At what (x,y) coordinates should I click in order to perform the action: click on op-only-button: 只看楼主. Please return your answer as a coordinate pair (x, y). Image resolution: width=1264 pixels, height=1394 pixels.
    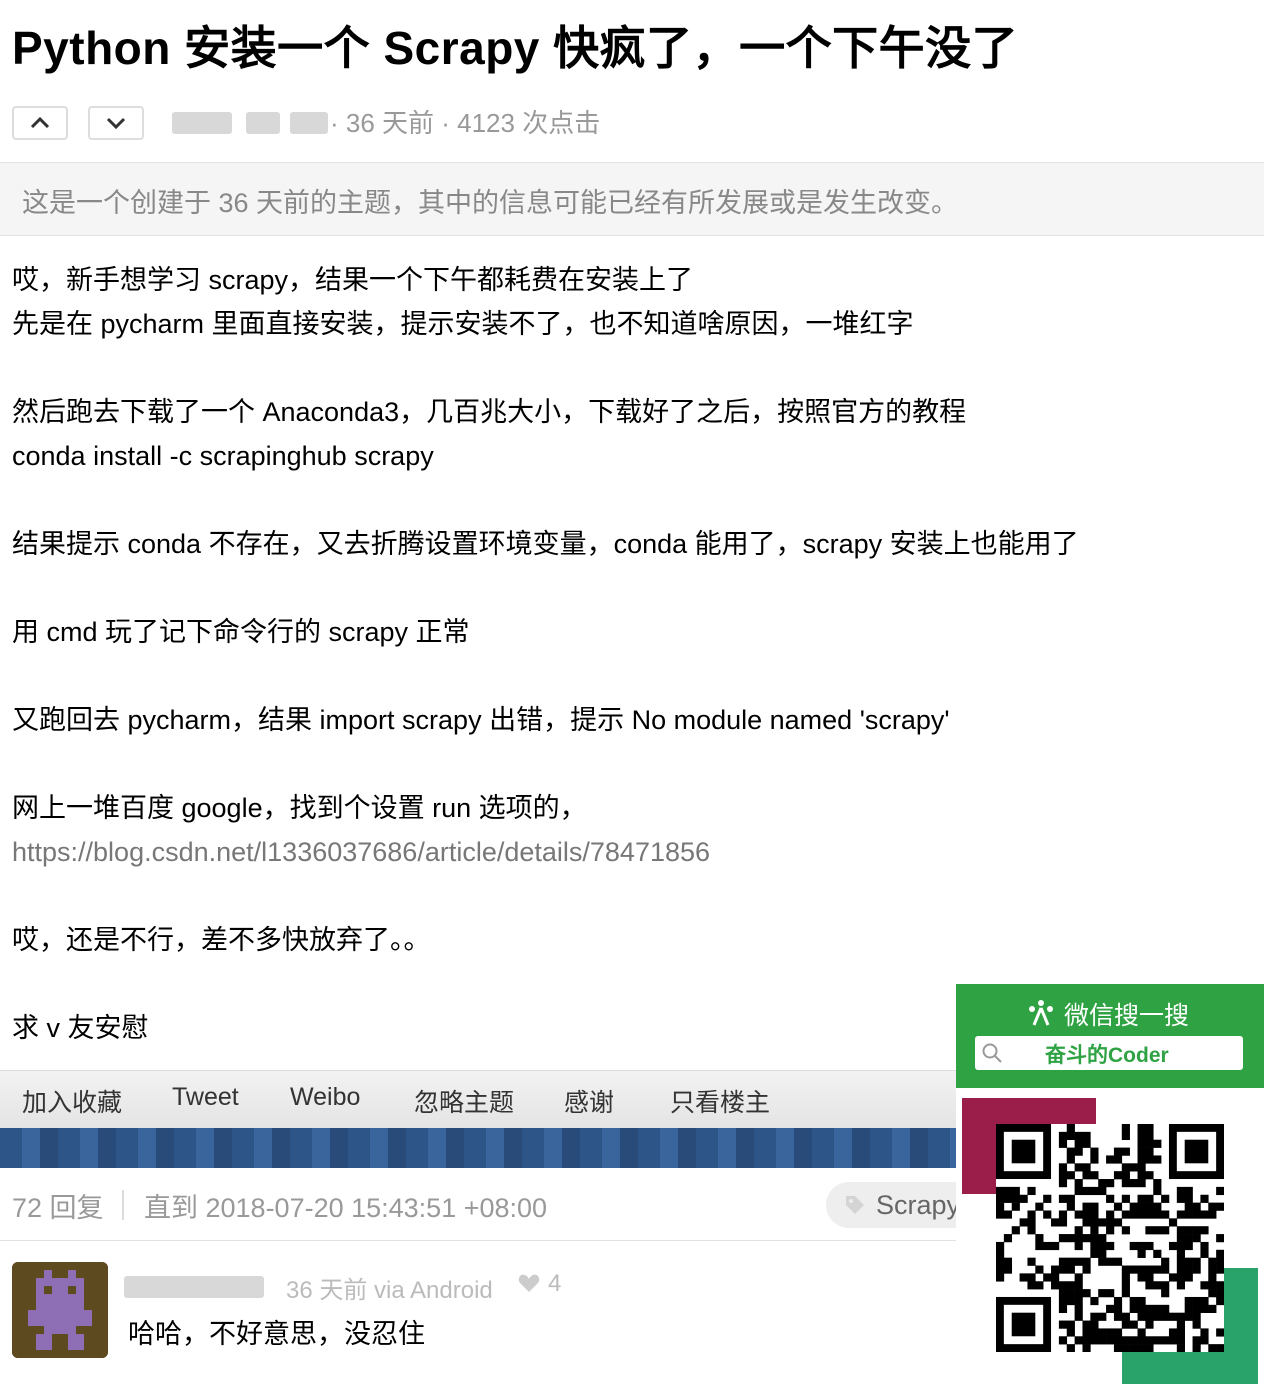
    Looking at the image, I should click on (720, 1101).